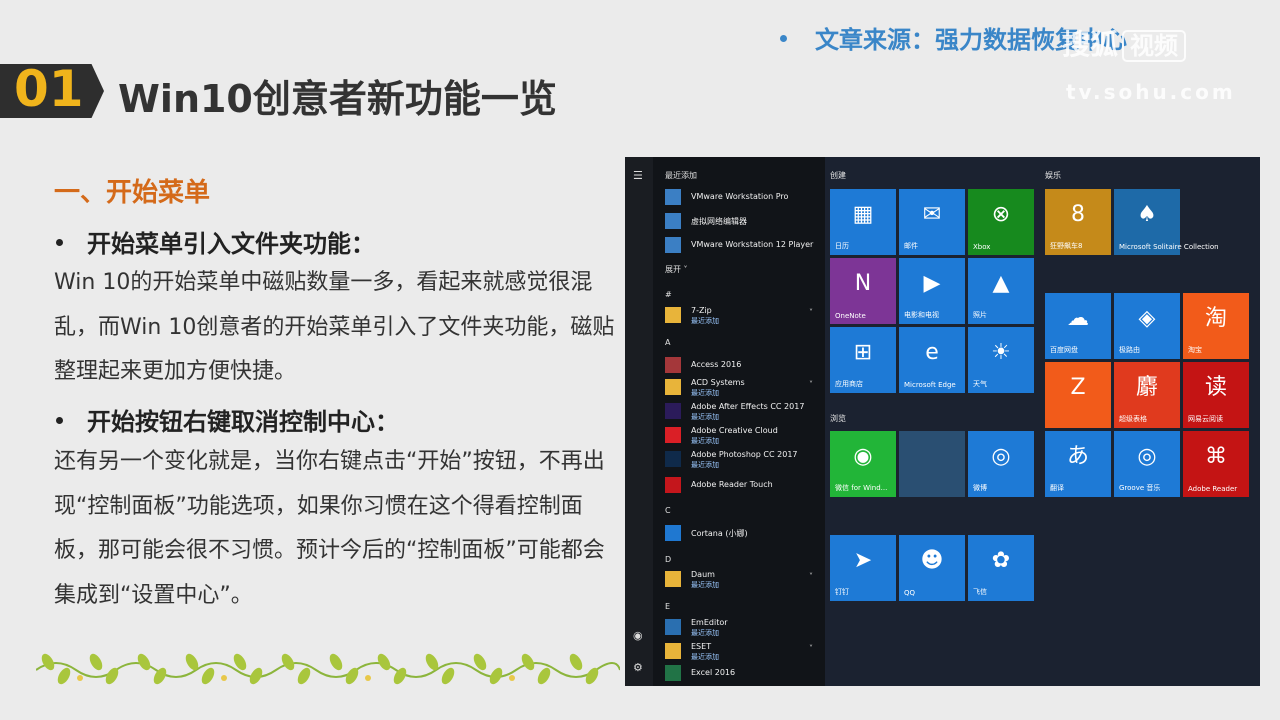 The image size is (1280, 720). Describe the element at coordinates (838, 418) in the screenshot. I see `group-browse-header: 浏览` at that location.